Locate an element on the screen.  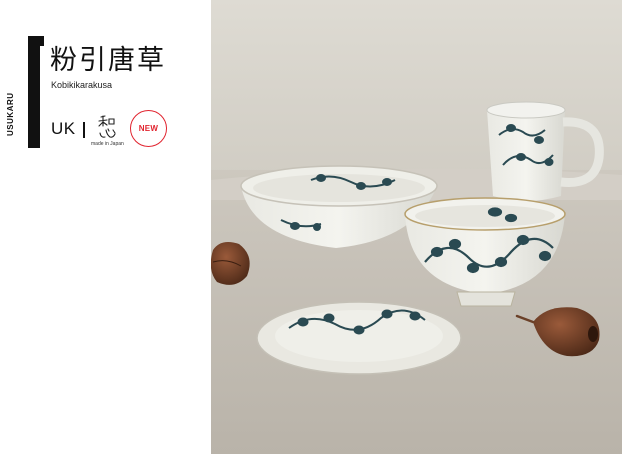
new-badge-label: NEW is located at coordinates (148, 128).